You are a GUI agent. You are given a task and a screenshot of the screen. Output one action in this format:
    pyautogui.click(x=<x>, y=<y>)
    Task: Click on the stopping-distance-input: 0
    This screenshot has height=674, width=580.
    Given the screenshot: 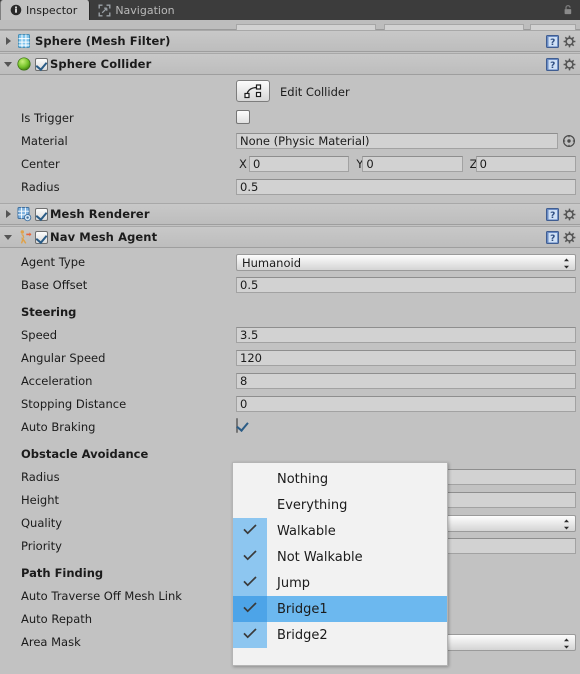 What is the action you would take?
    pyautogui.click(x=406, y=404)
    